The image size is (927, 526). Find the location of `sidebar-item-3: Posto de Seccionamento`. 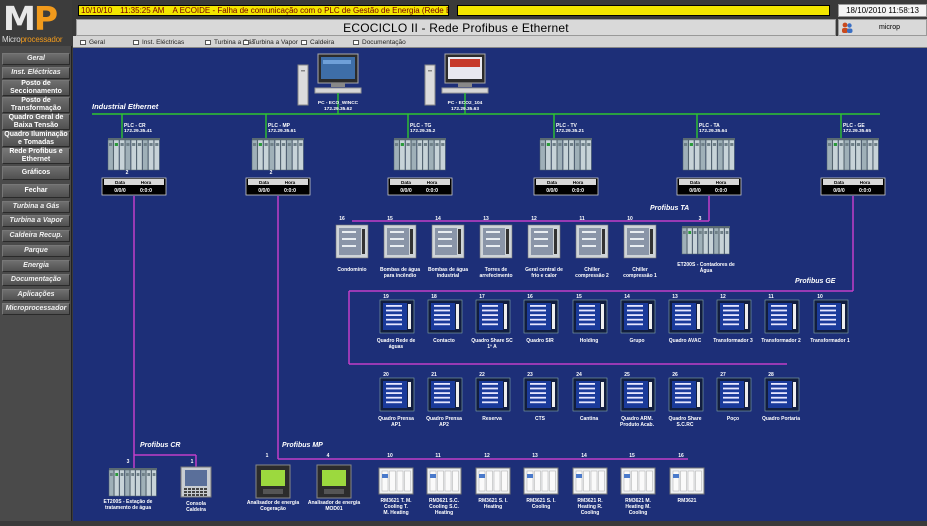

sidebar-item-3: Posto de Seccionamento is located at coordinates (36, 88).